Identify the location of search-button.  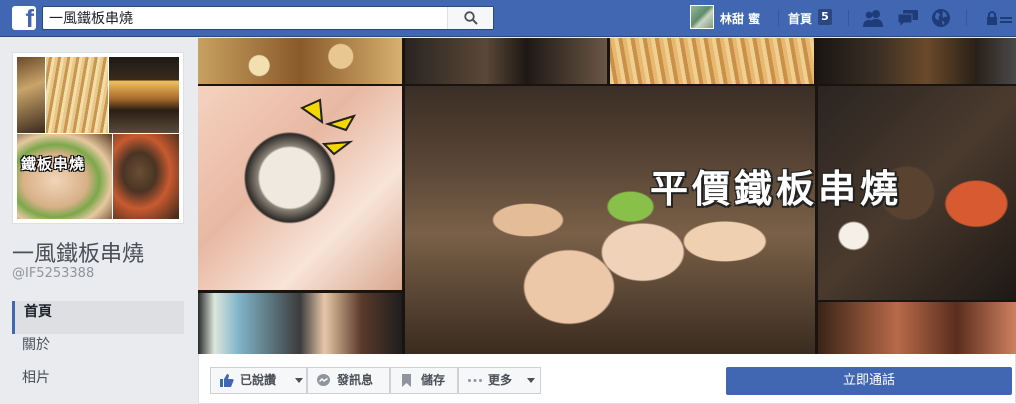
(470, 18).